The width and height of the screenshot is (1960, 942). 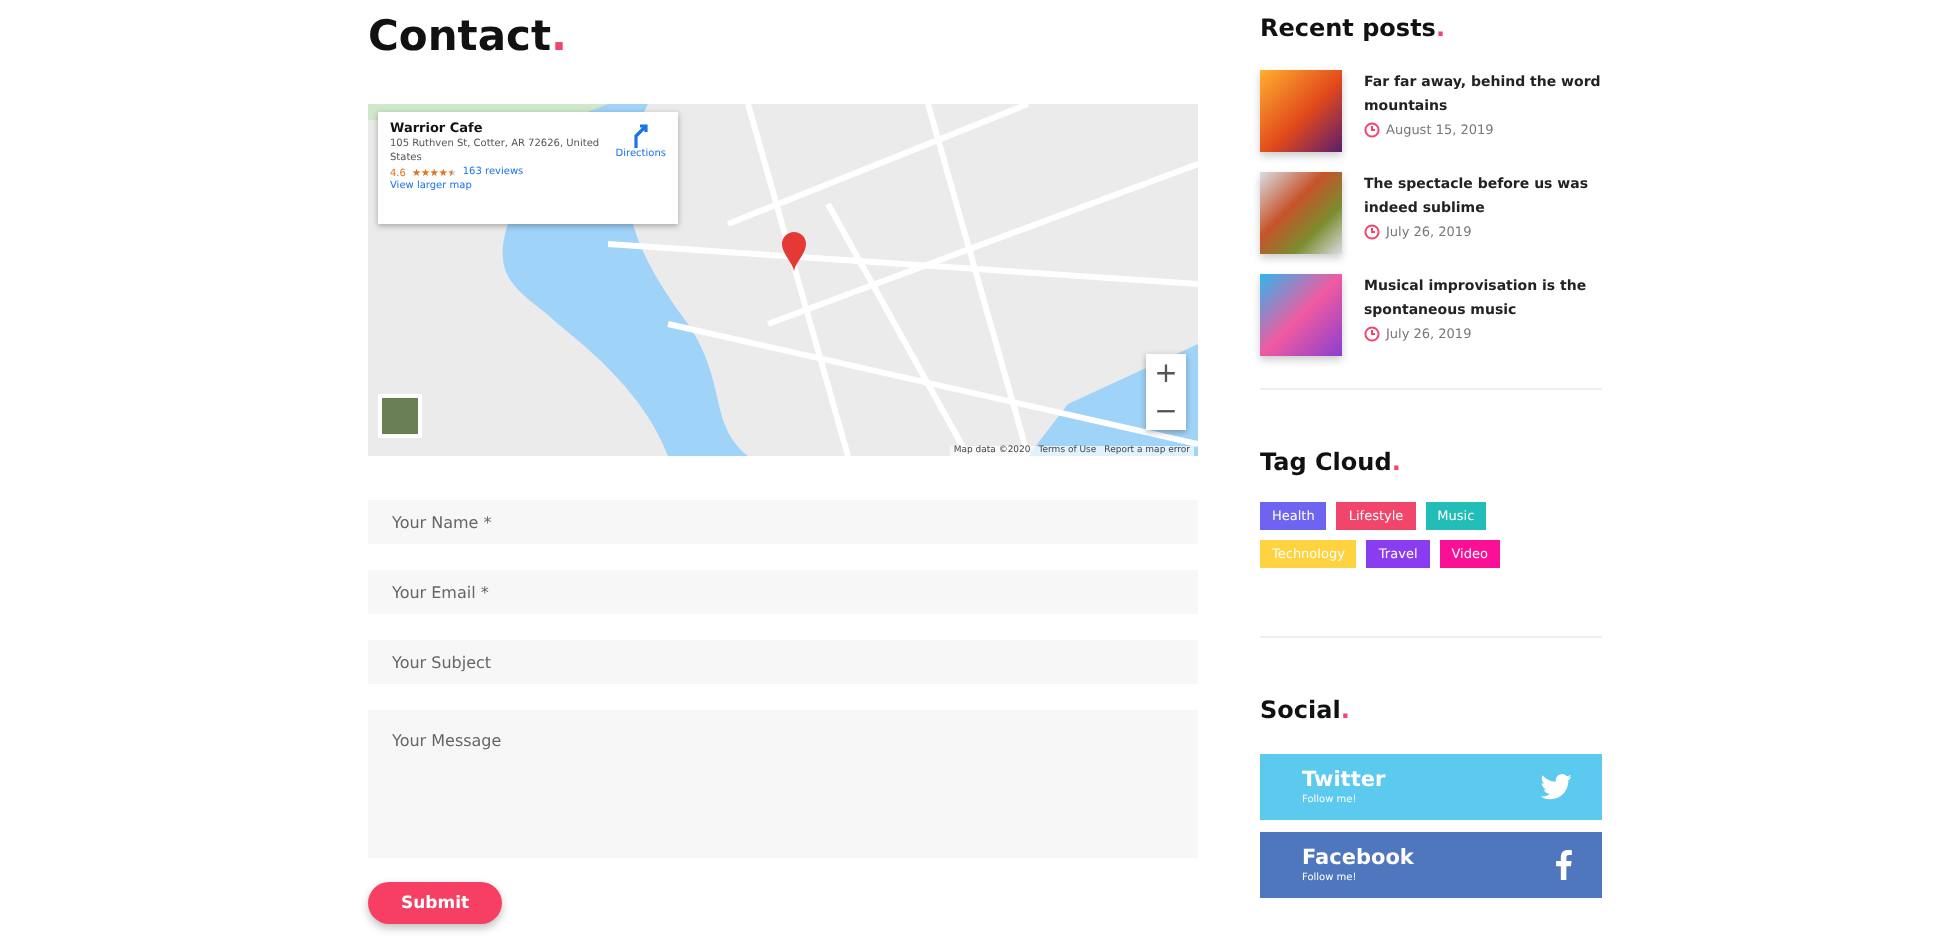 I want to click on input-field: Your Name *, so click(x=783, y=522).